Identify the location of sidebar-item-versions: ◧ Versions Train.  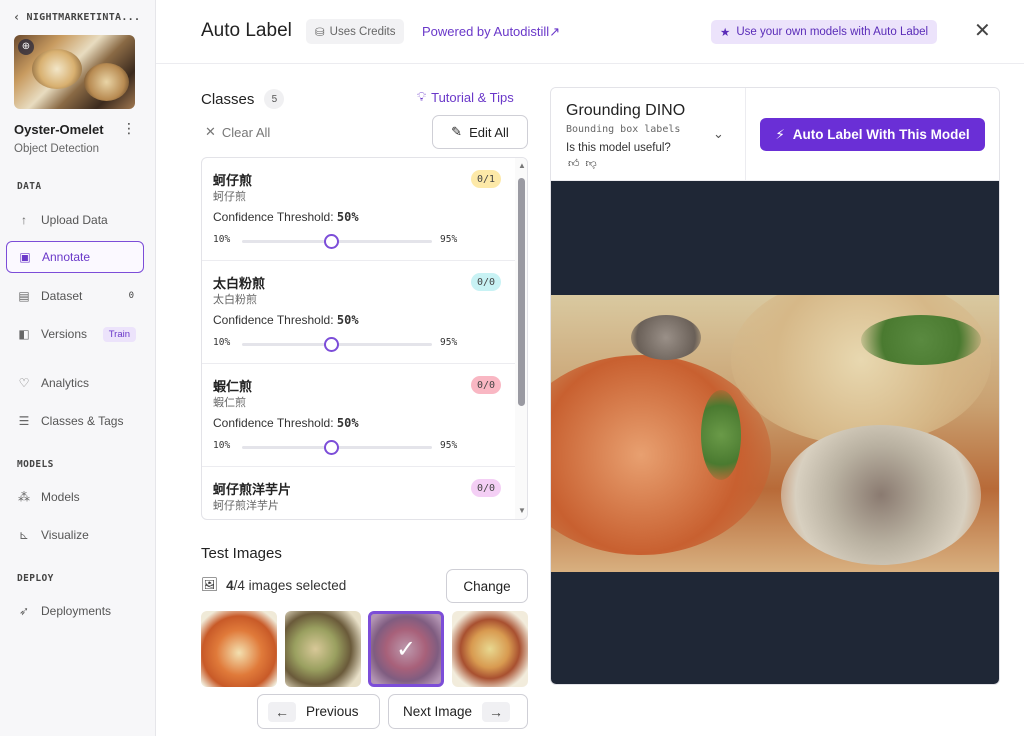
(75, 334).